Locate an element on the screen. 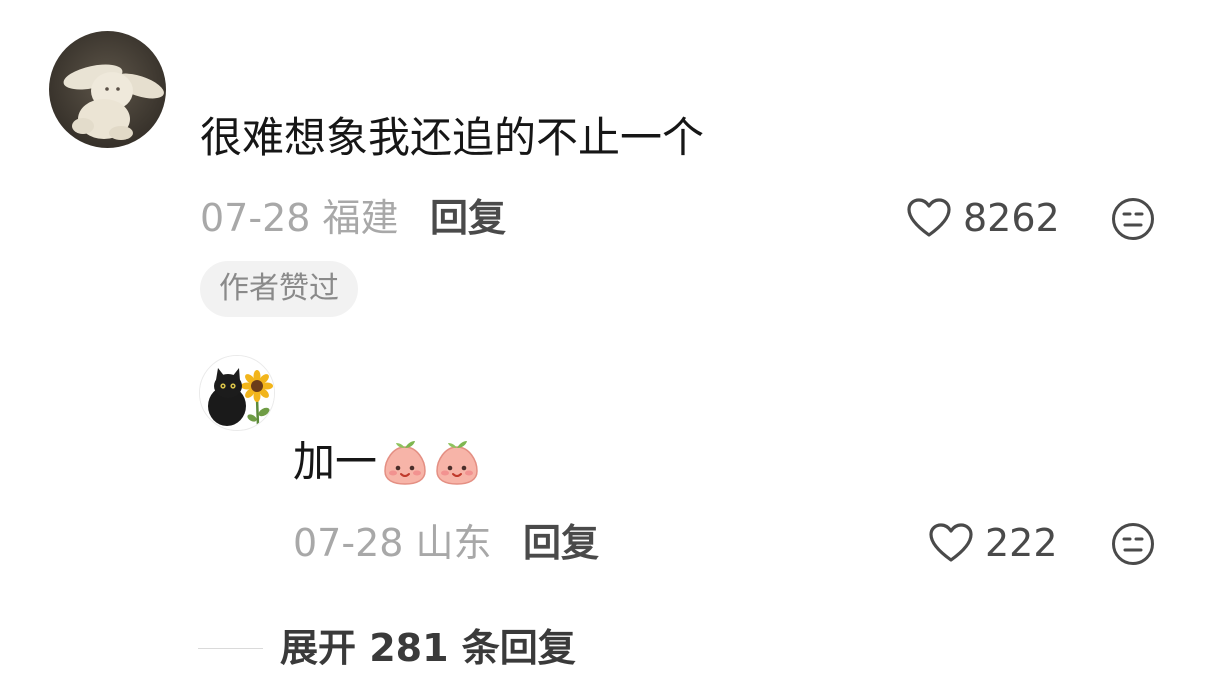 The width and height of the screenshot is (1224, 696). reply-avatar is located at coordinates (237, 393).